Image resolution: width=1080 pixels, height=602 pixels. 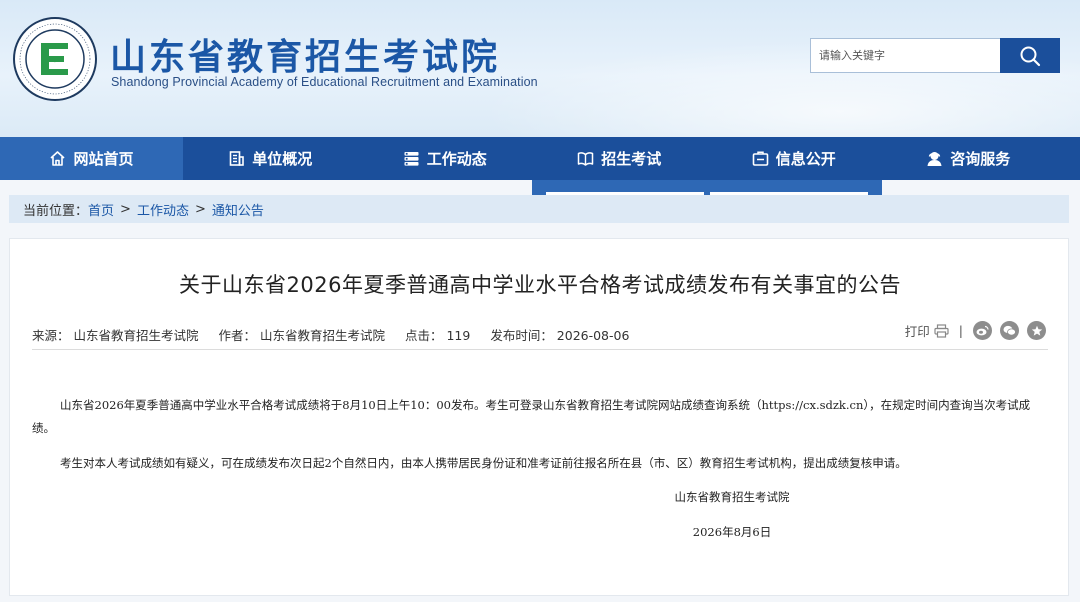 I want to click on nav-item-label: 工作动态, so click(x=456, y=159).